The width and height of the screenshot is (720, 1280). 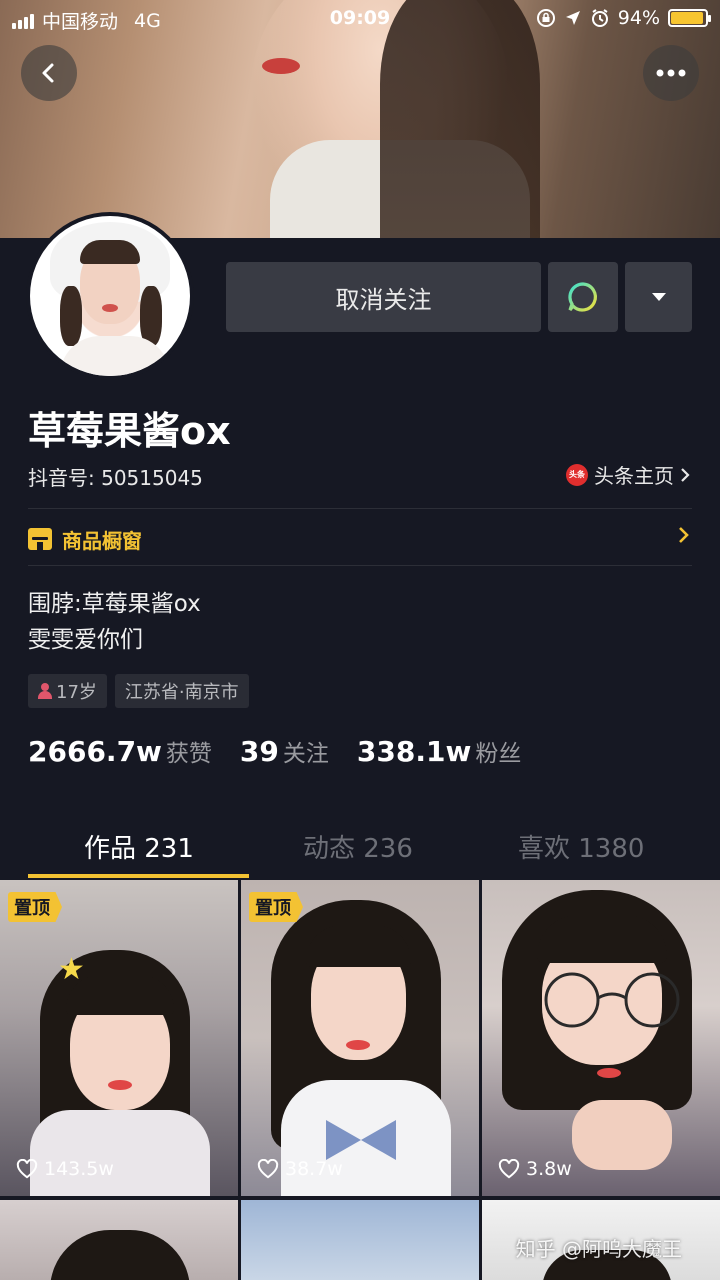 I want to click on glasses-illustration, so click(x=612, y=1000).